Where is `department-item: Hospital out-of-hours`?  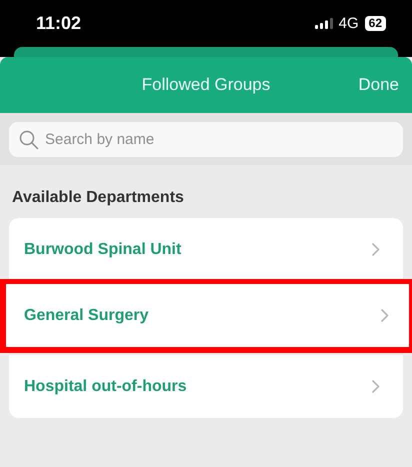 department-item: Hospital out-of-hours is located at coordinates (206, 386).